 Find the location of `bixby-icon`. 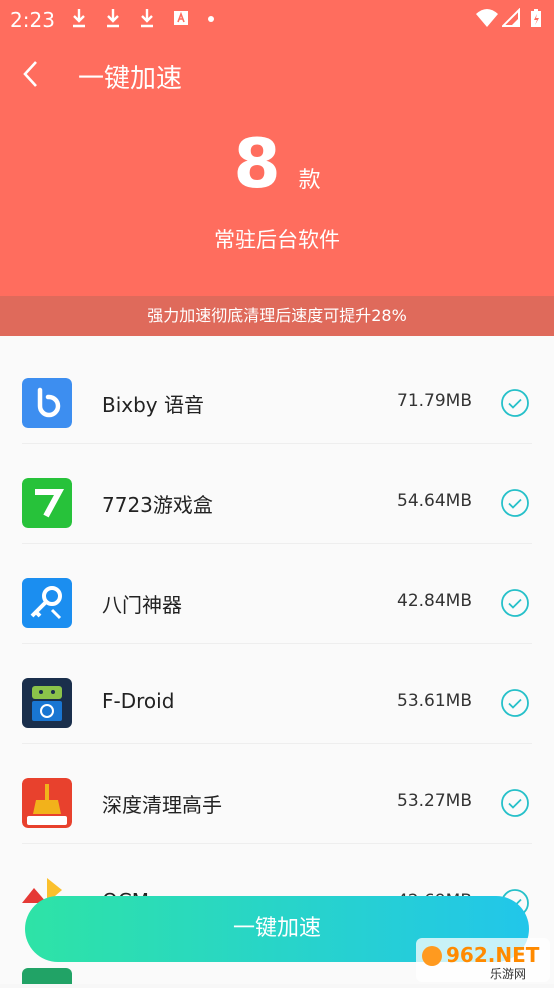

bixby-icon is located at coordinates (47, 403).